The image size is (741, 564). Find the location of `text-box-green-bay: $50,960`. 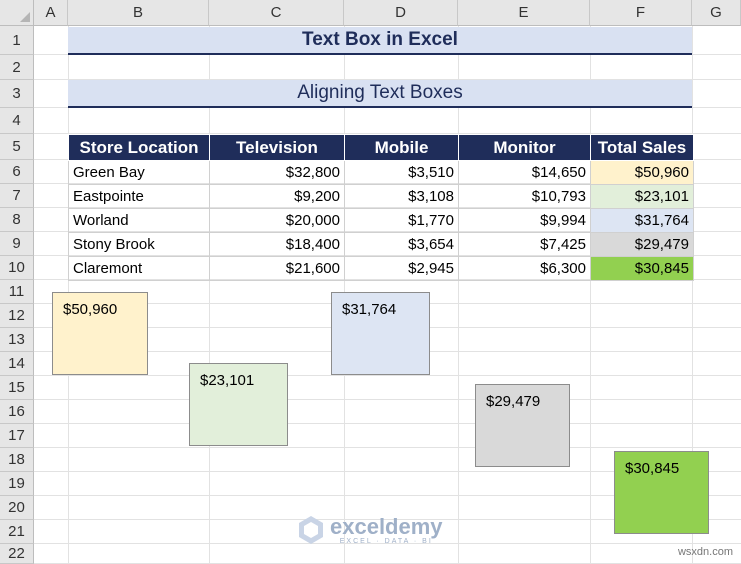

text-box-green-bay: $50,960 is located at coordinates (100, 333).